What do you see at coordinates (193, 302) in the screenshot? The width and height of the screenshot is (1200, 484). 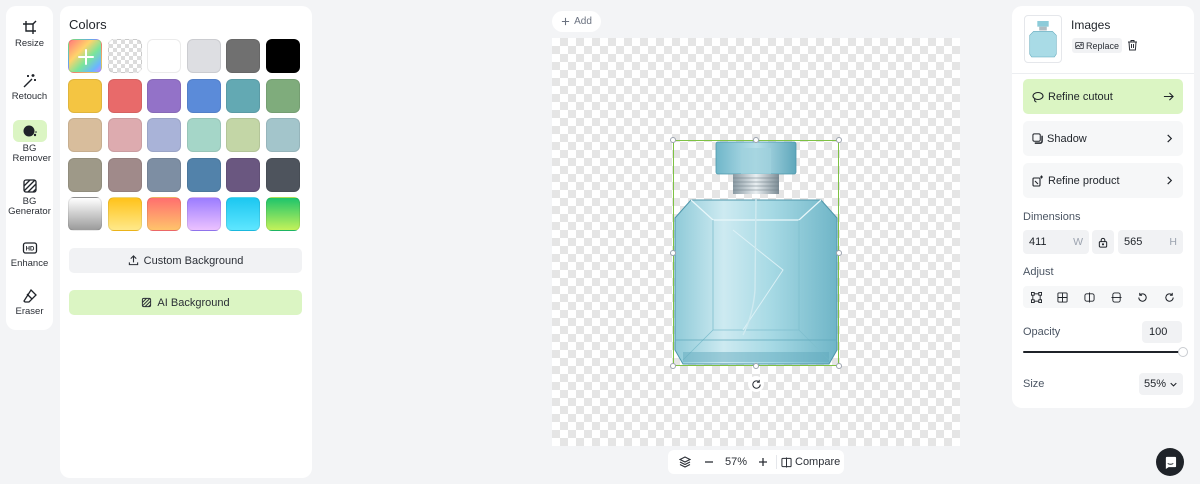 I see `ai-background-label: AI Background` at bounding box center [193, 302].